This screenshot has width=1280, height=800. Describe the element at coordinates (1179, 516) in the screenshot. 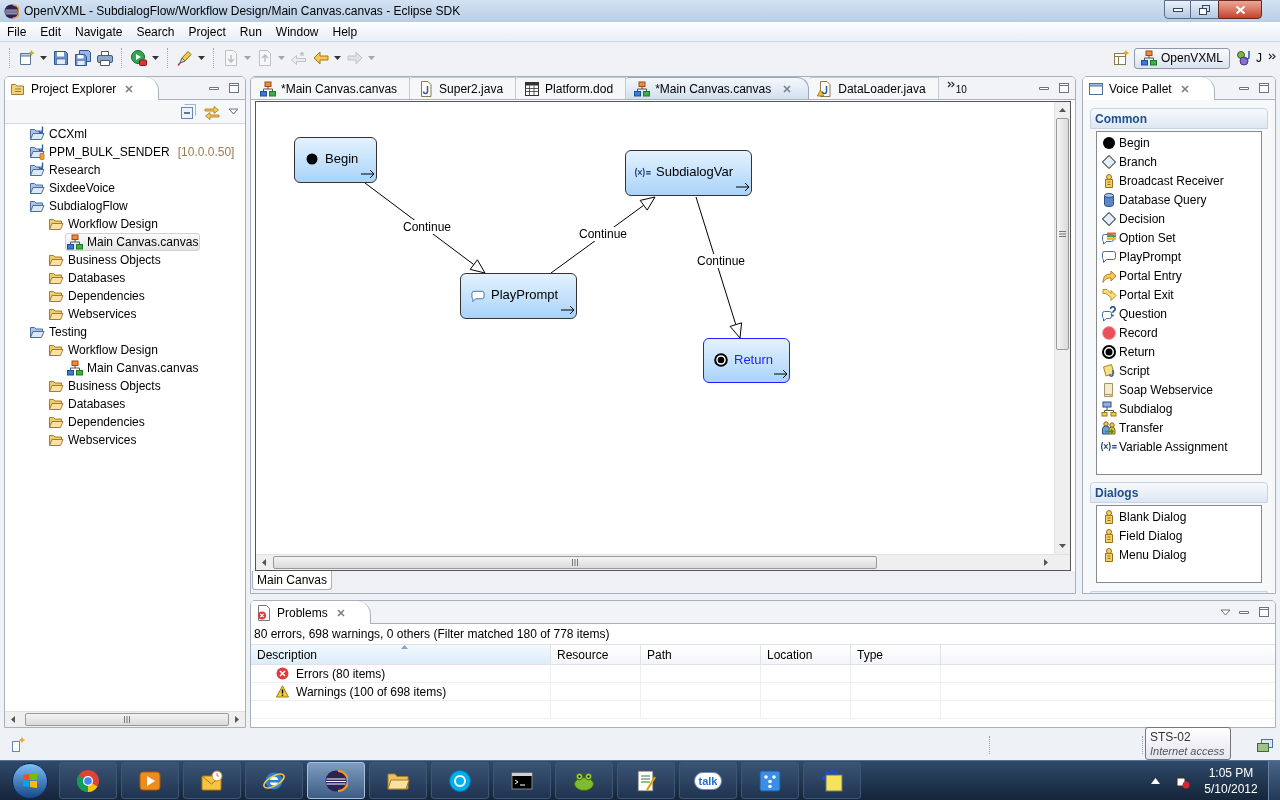

I see `palette-item: Blank Dialog` at that location.